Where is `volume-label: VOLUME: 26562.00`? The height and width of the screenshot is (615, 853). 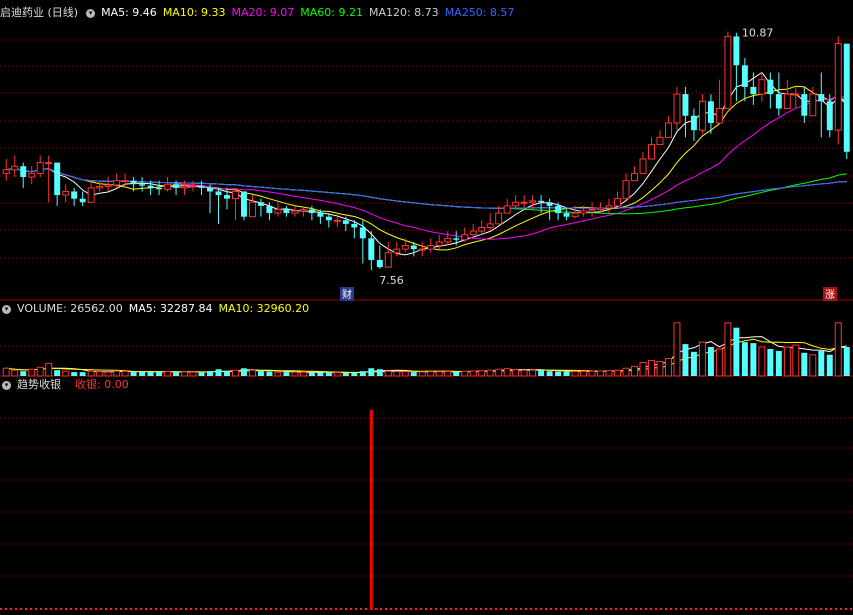
volume-label: VOLUME: 26562.00 is located at coordinates (70, 308).